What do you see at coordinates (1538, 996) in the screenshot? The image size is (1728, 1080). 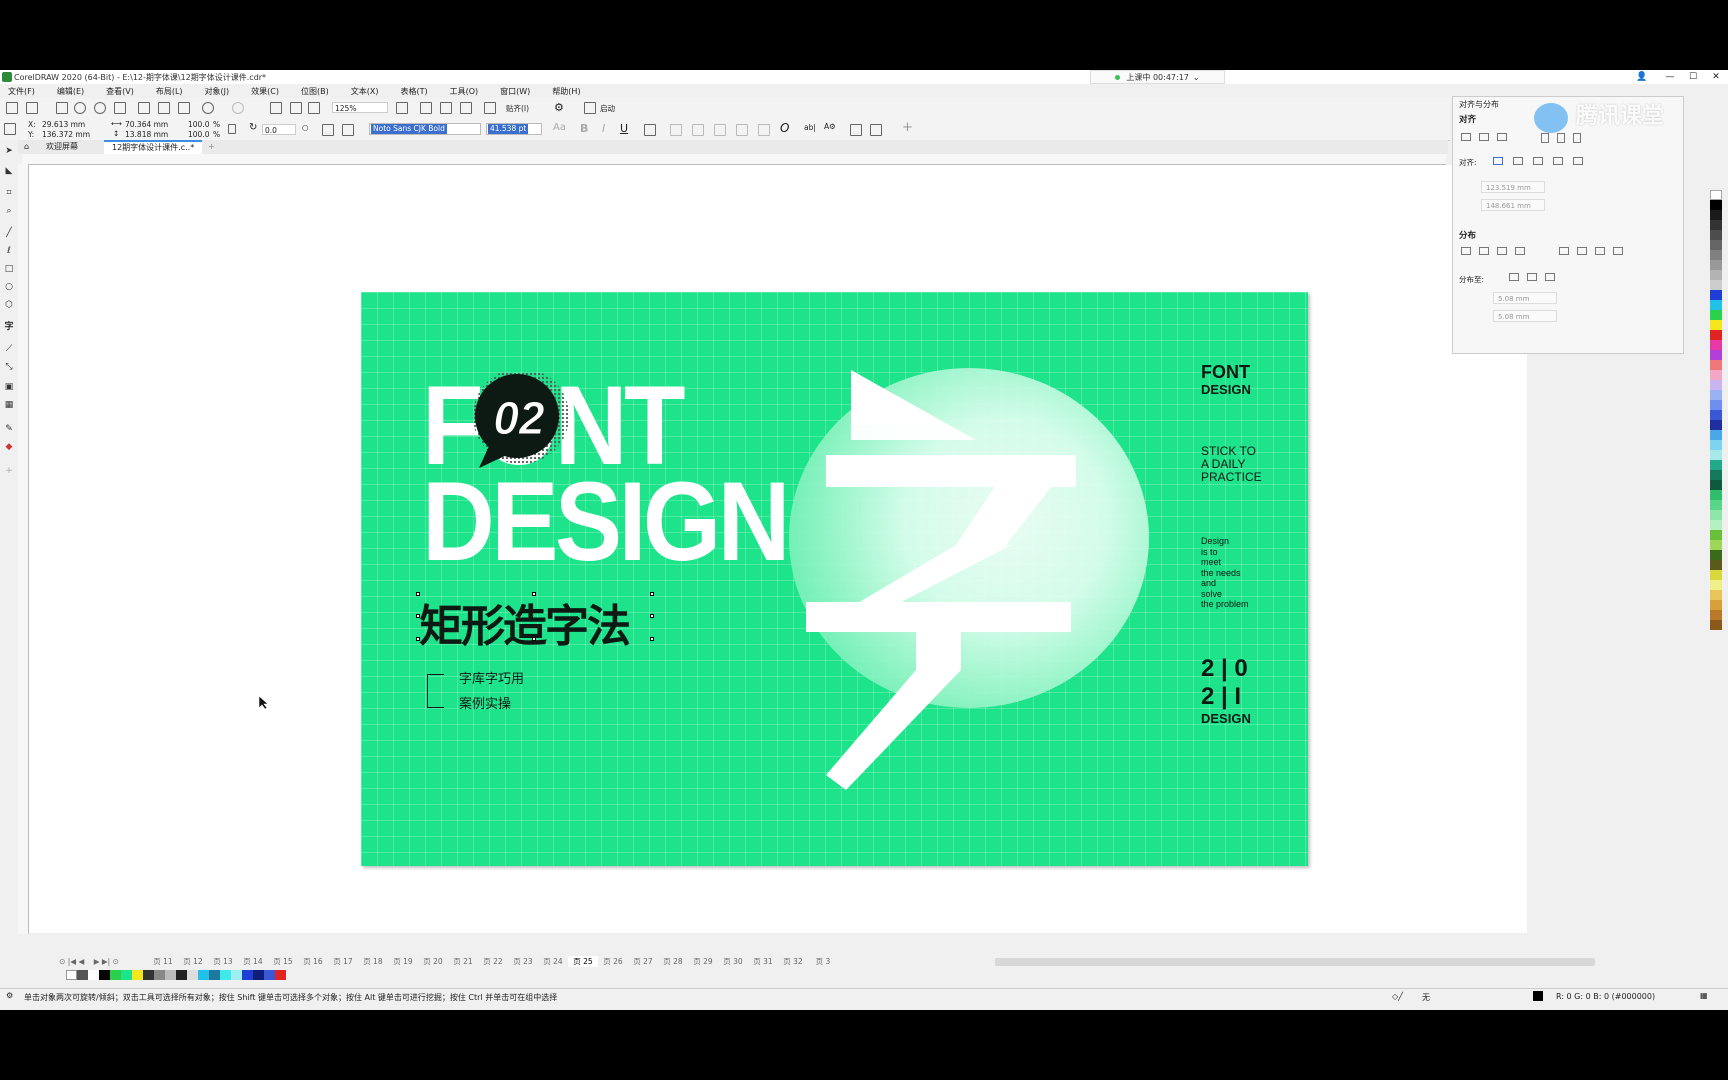 I see `outline-color-swatch` at bounding box center [1538, 996].